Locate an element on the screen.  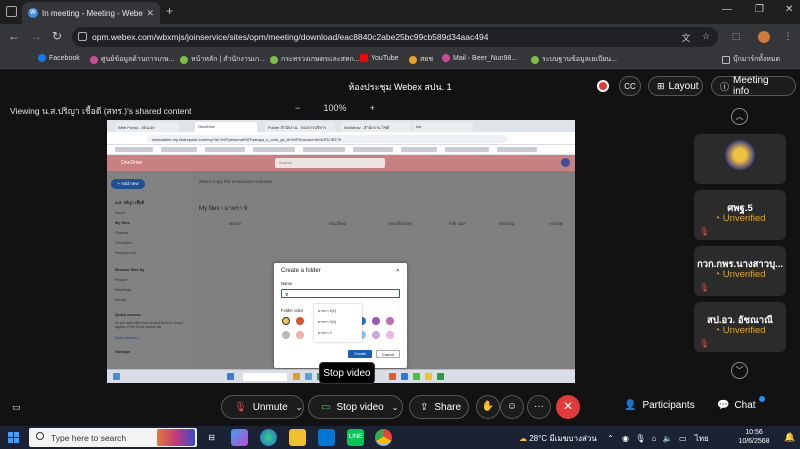
nav-people: People is located at coordinates (121, 279).